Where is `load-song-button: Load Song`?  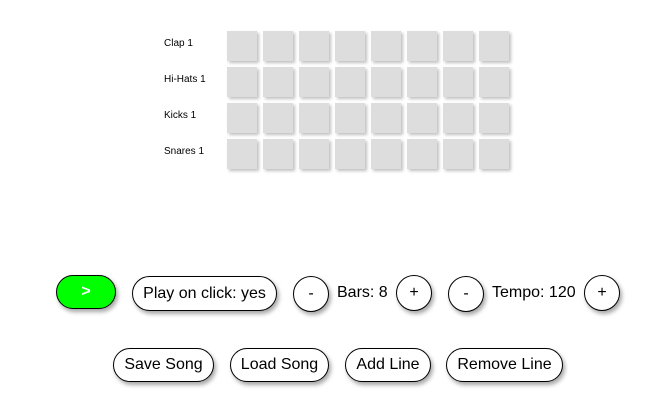
load-song-button: Load Song is located at coordinates (279, 365).